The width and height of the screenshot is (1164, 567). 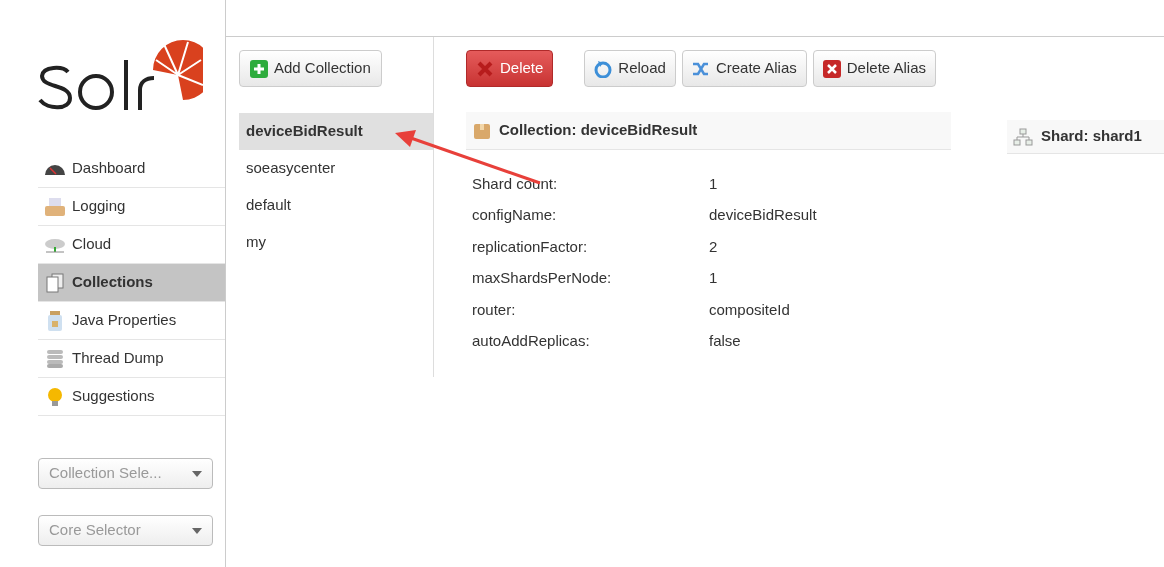 I want to click on nav-item: Logging, so click(x=131, y=207).